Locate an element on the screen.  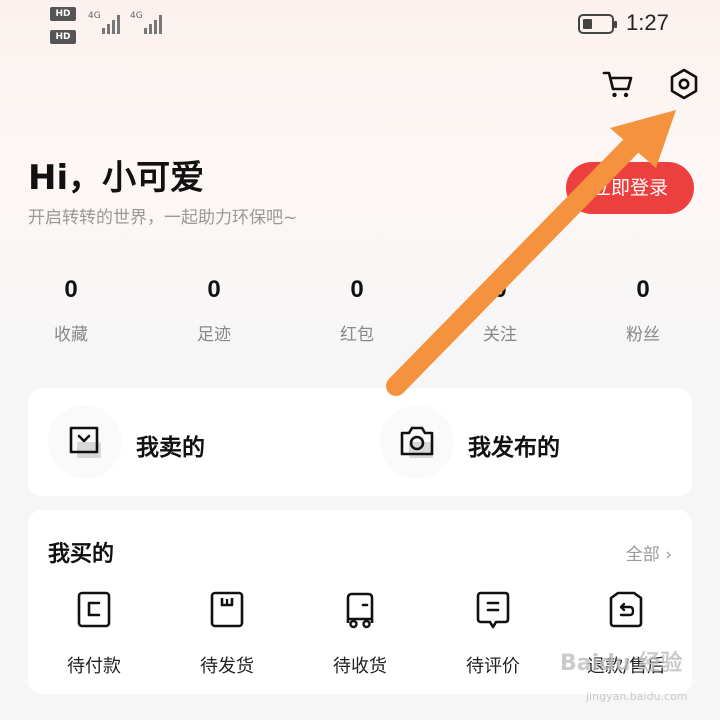
cart-icon is located at coordinates (618, 84).